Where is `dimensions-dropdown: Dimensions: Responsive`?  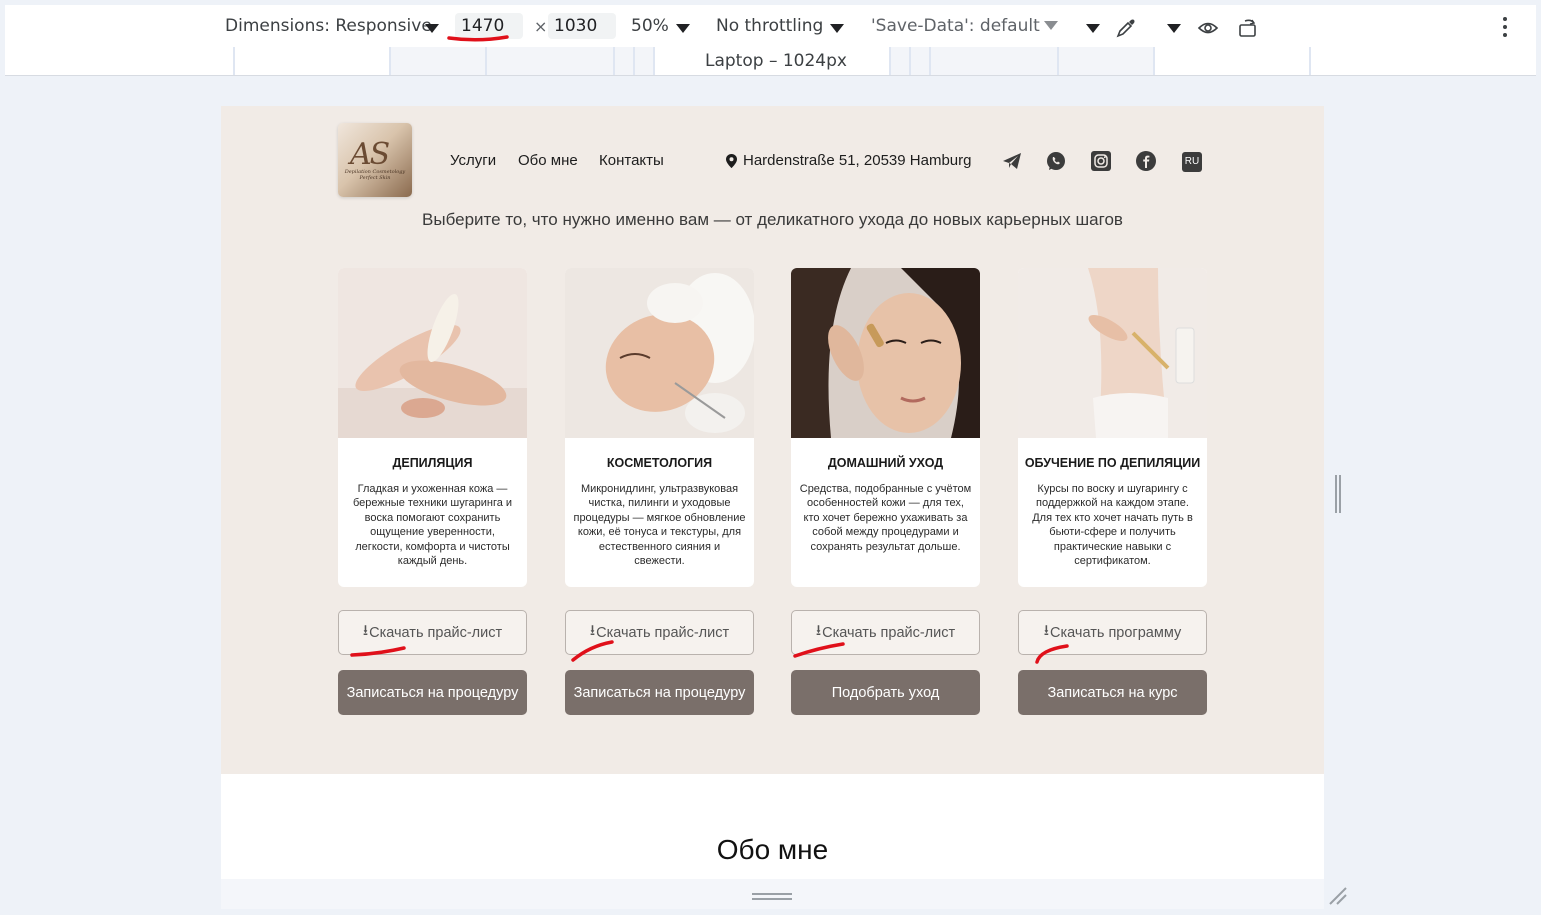 dimensions-dropdown: Dimensions: Responsive is located at coordinates (328, 26).